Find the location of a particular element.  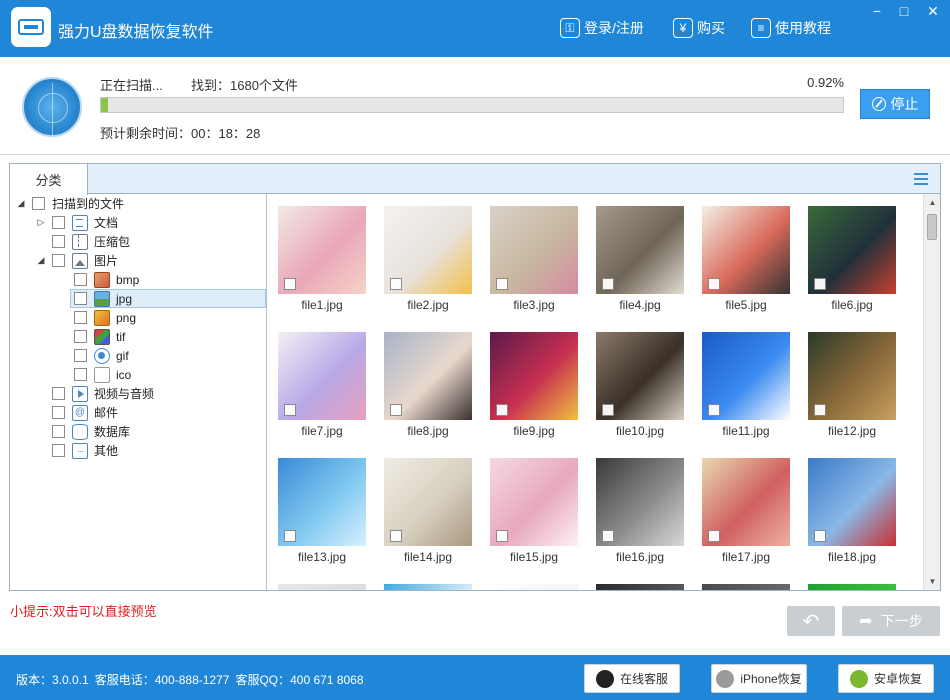

file-thumbnail: file9.jpg is located at coordinates (534, 388).